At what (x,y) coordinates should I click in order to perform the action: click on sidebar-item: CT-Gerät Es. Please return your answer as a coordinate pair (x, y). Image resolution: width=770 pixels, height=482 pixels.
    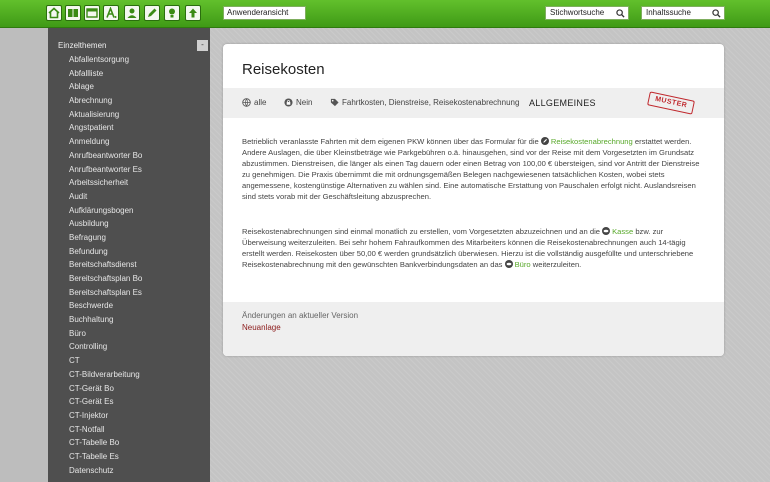
    Looking at the image, I should click on (105, 402).